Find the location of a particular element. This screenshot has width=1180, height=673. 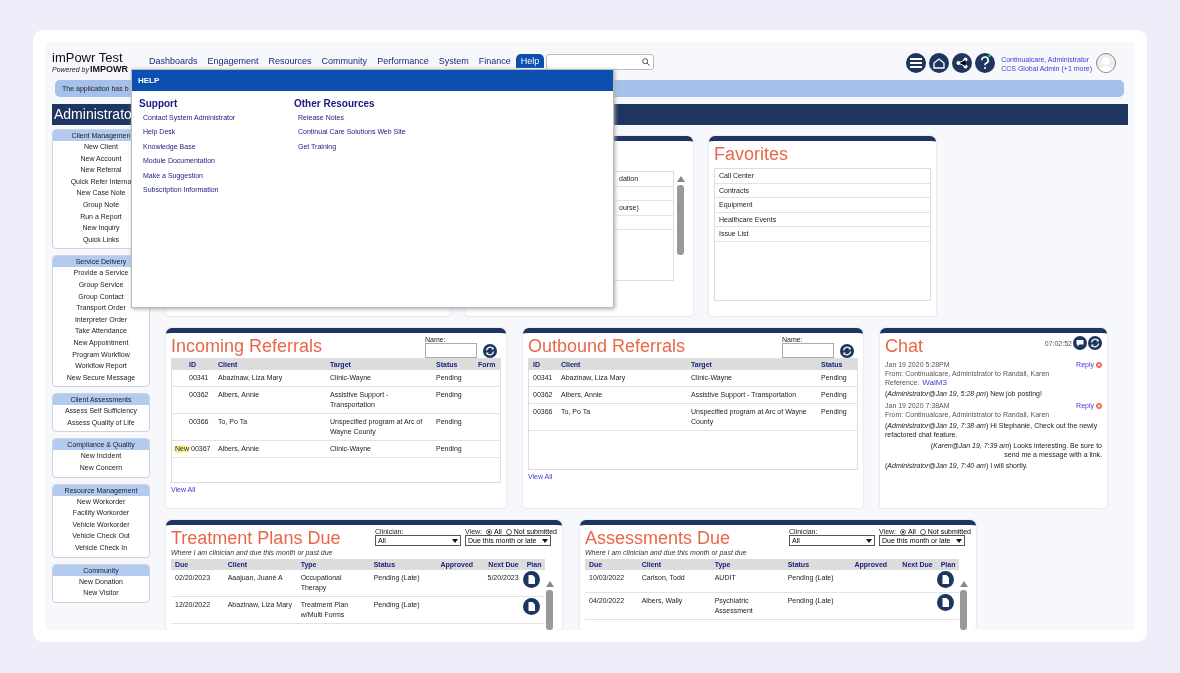

nav-tab: Community is located at coordinates (344, 61).